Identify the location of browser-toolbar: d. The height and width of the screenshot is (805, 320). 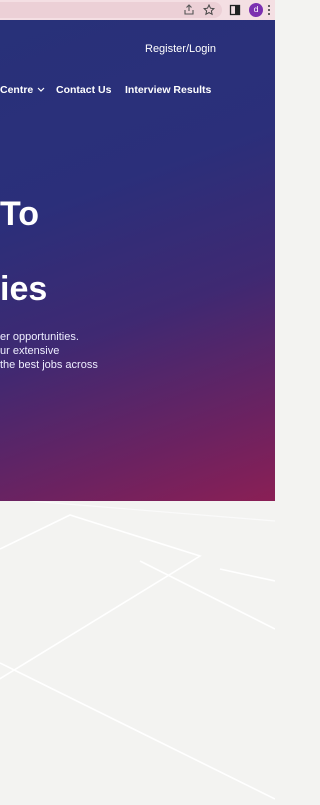
(137, 10).